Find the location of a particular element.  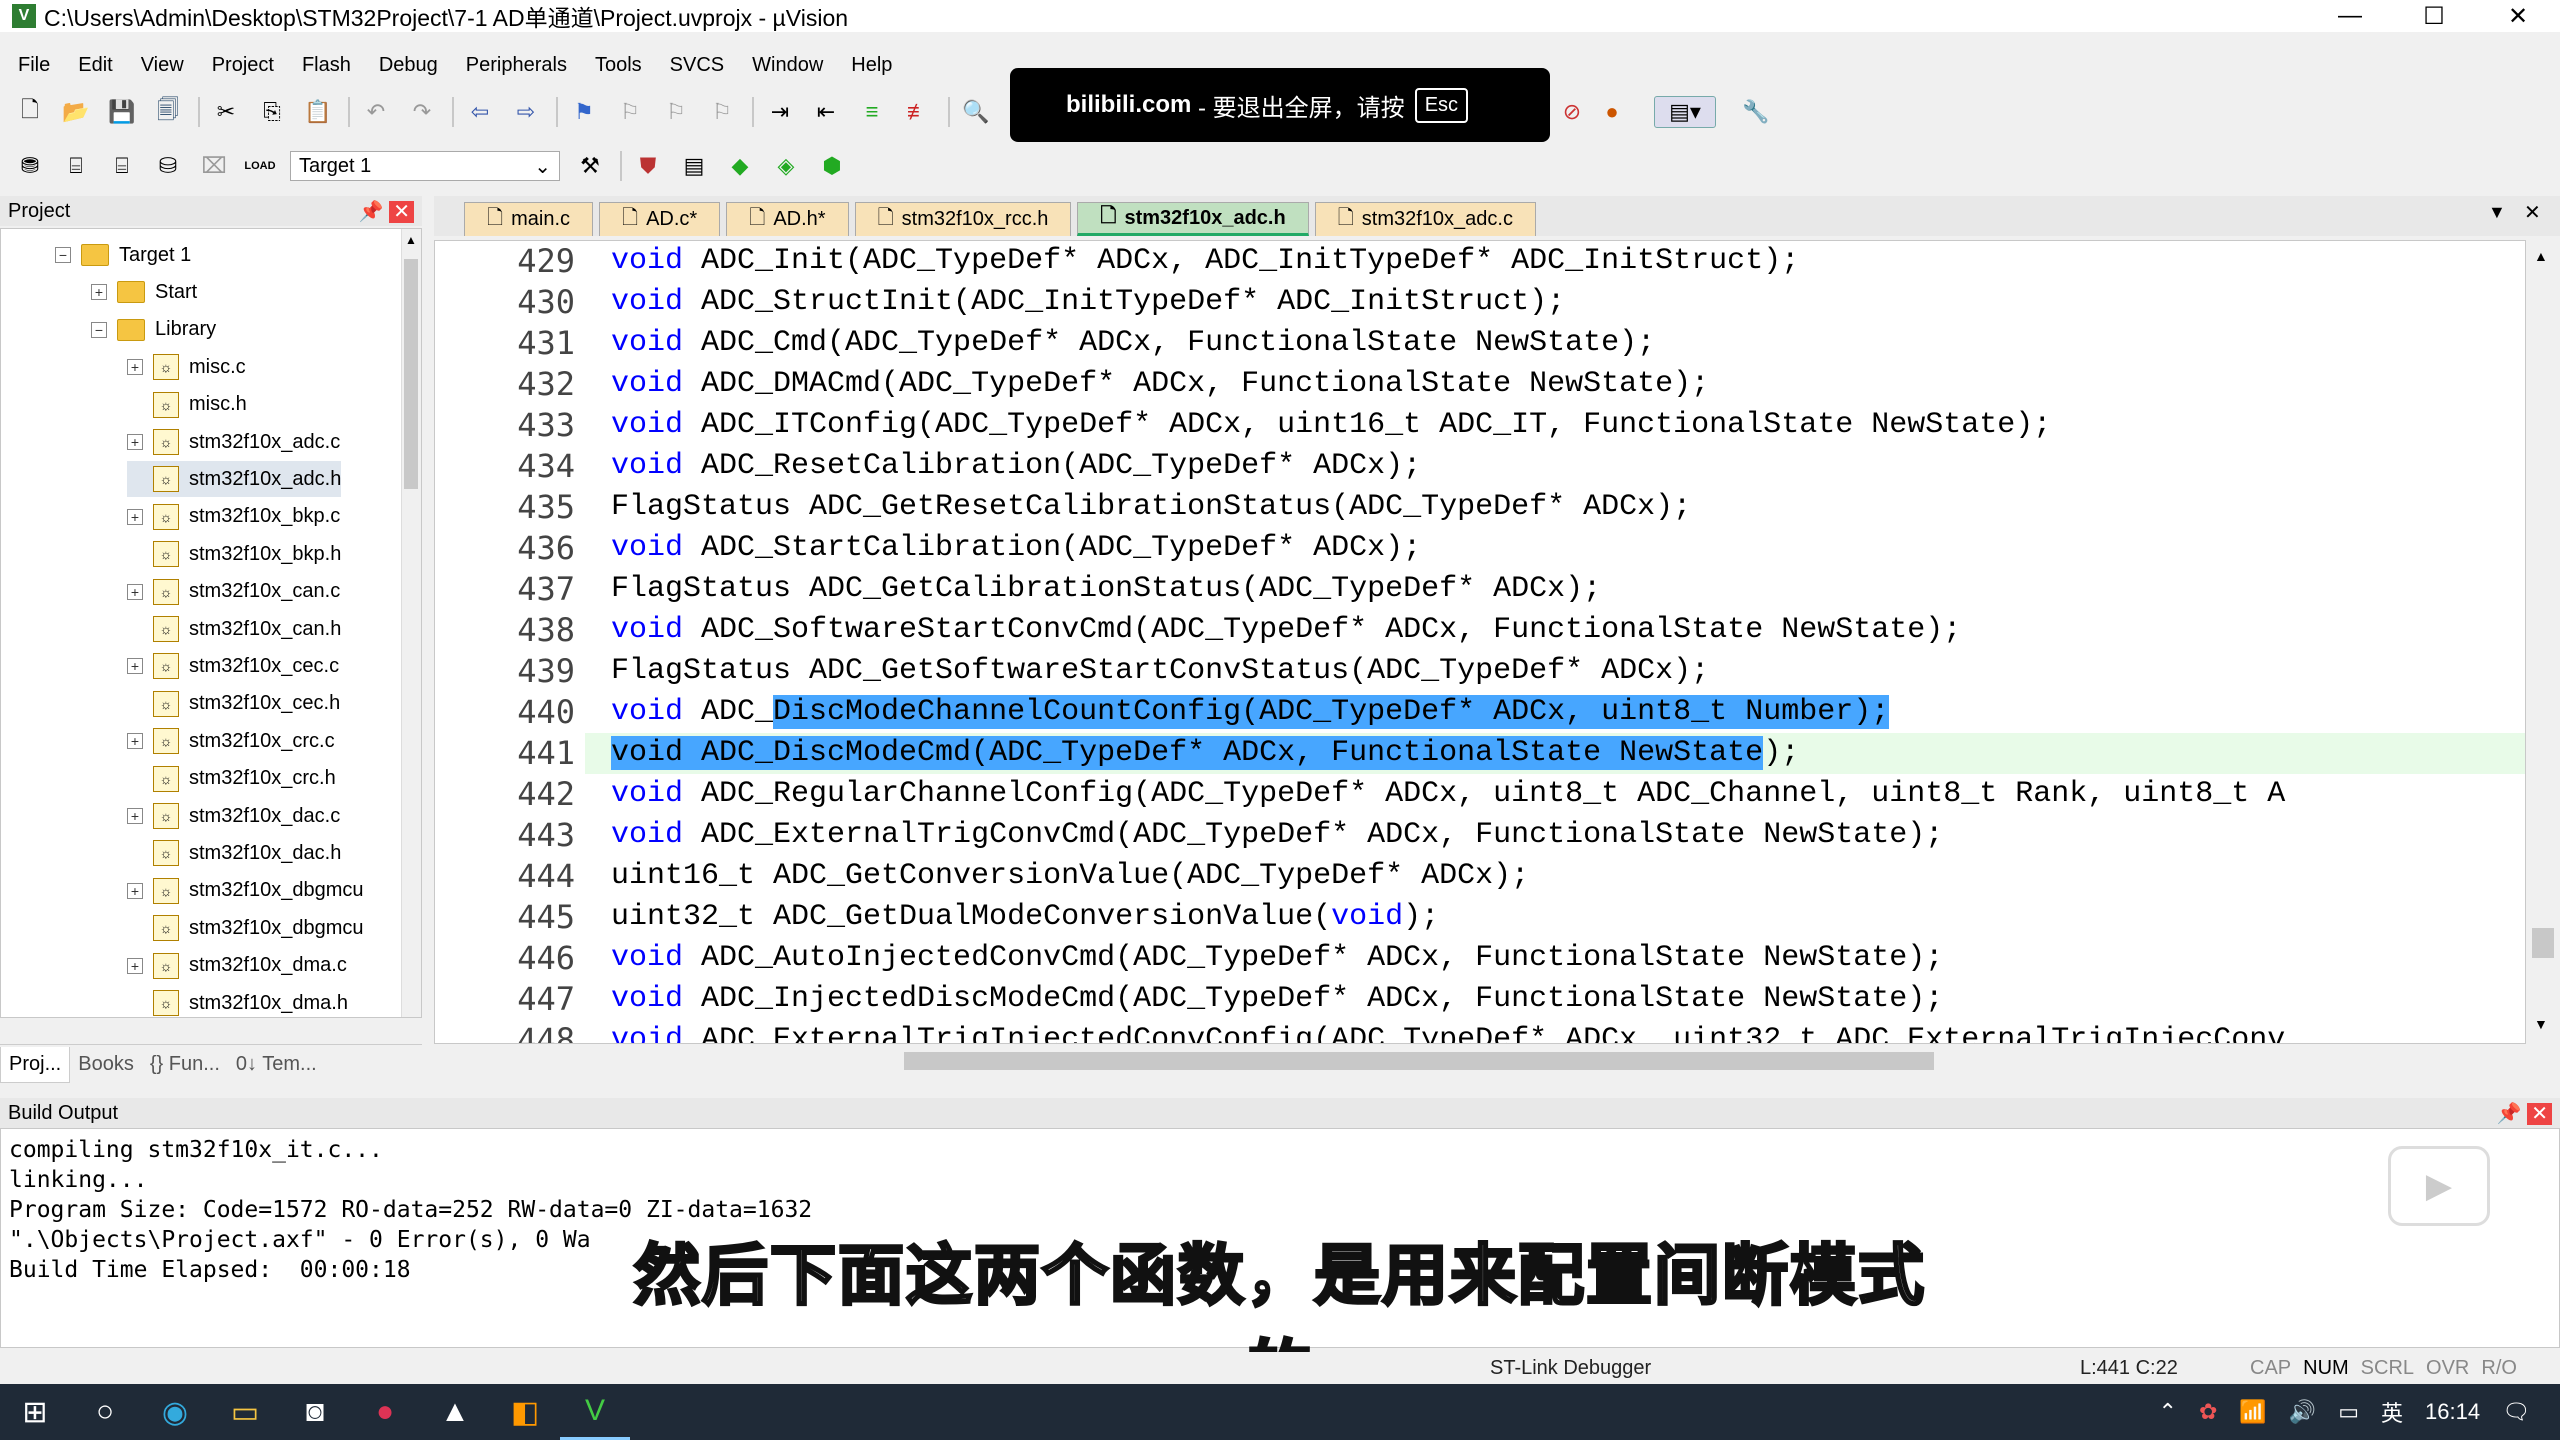

configure-icon: 🔧 is located at coordinates (1756, 112).